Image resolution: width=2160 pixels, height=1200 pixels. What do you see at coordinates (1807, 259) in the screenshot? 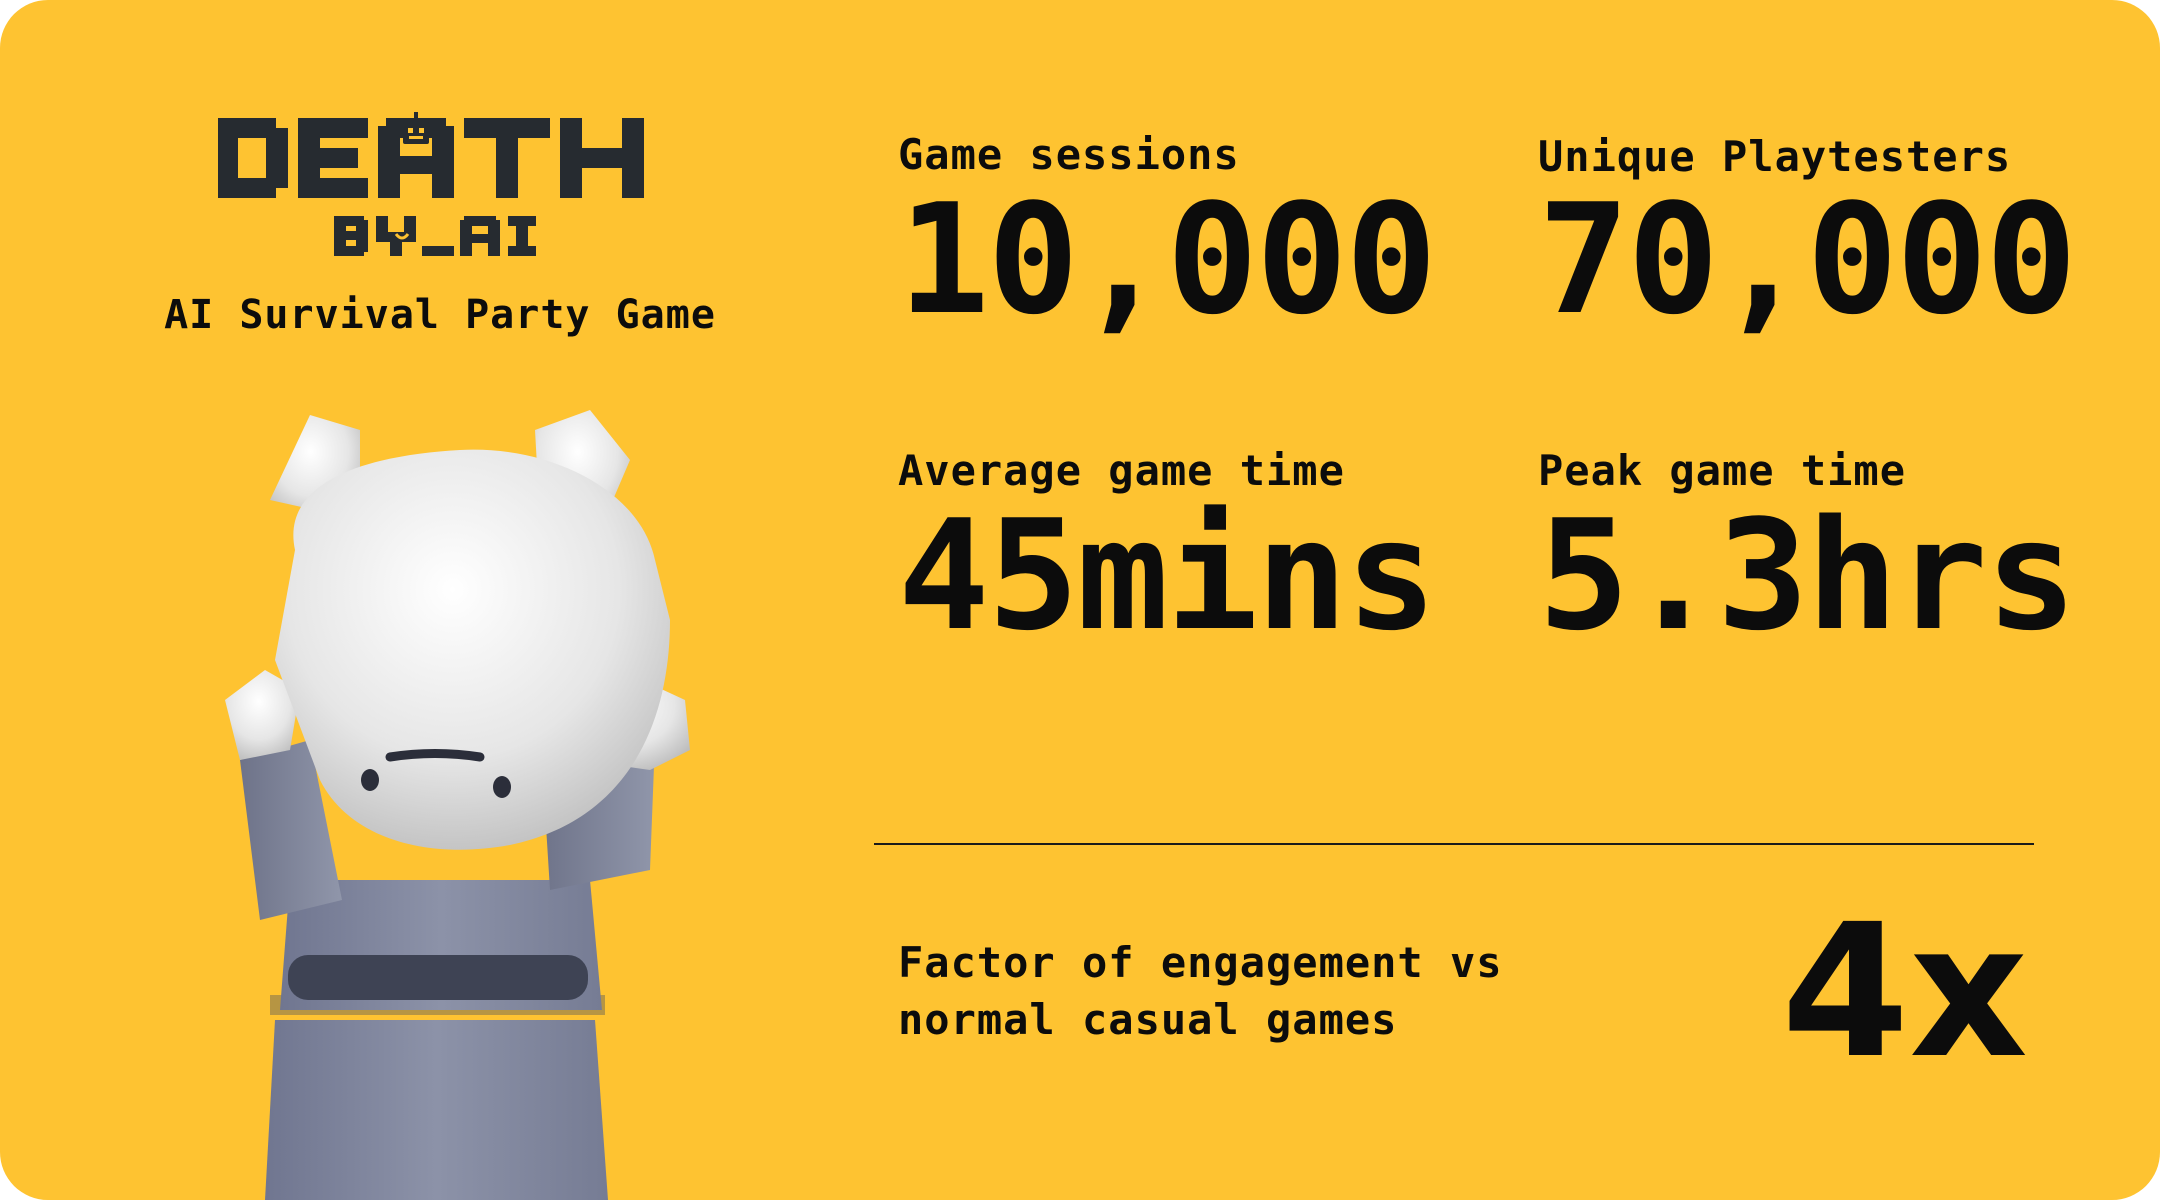
I see `stat-value-unique-playtesters: 70,000` at bounding box center [1807, 259].